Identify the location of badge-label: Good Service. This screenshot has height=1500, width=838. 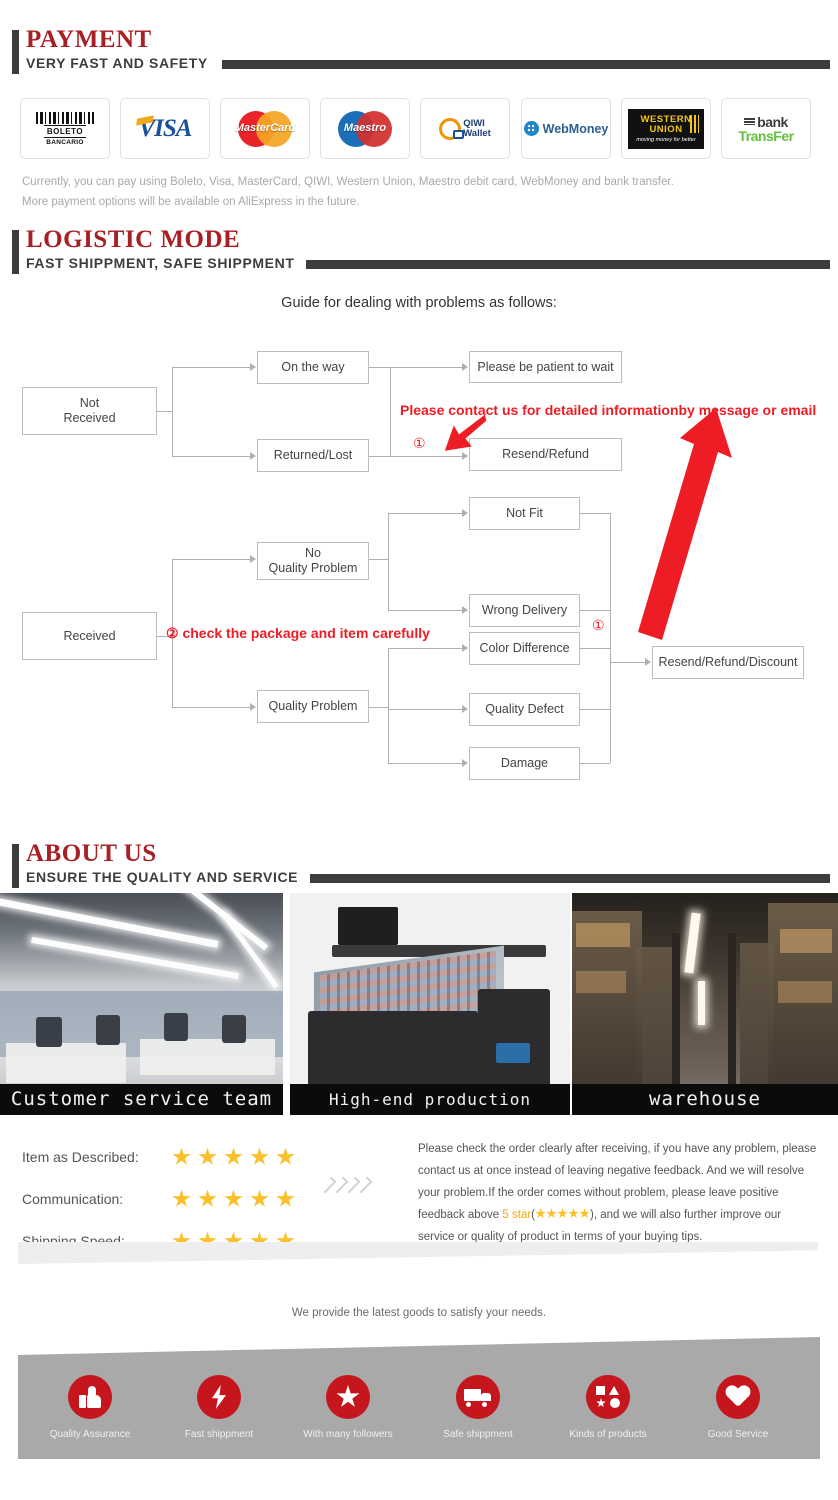
(738, 1434).